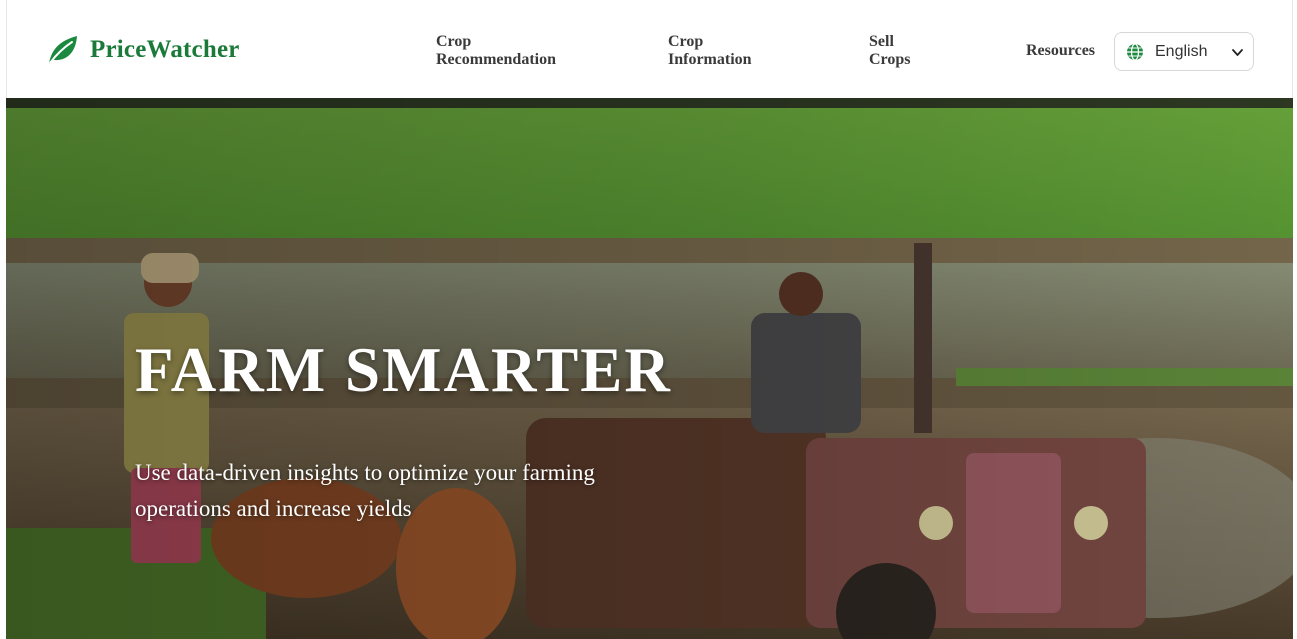 This screenshot has width=1297, height=639. I want to click on nav-resources-label: Resources, so click(1061, 50).